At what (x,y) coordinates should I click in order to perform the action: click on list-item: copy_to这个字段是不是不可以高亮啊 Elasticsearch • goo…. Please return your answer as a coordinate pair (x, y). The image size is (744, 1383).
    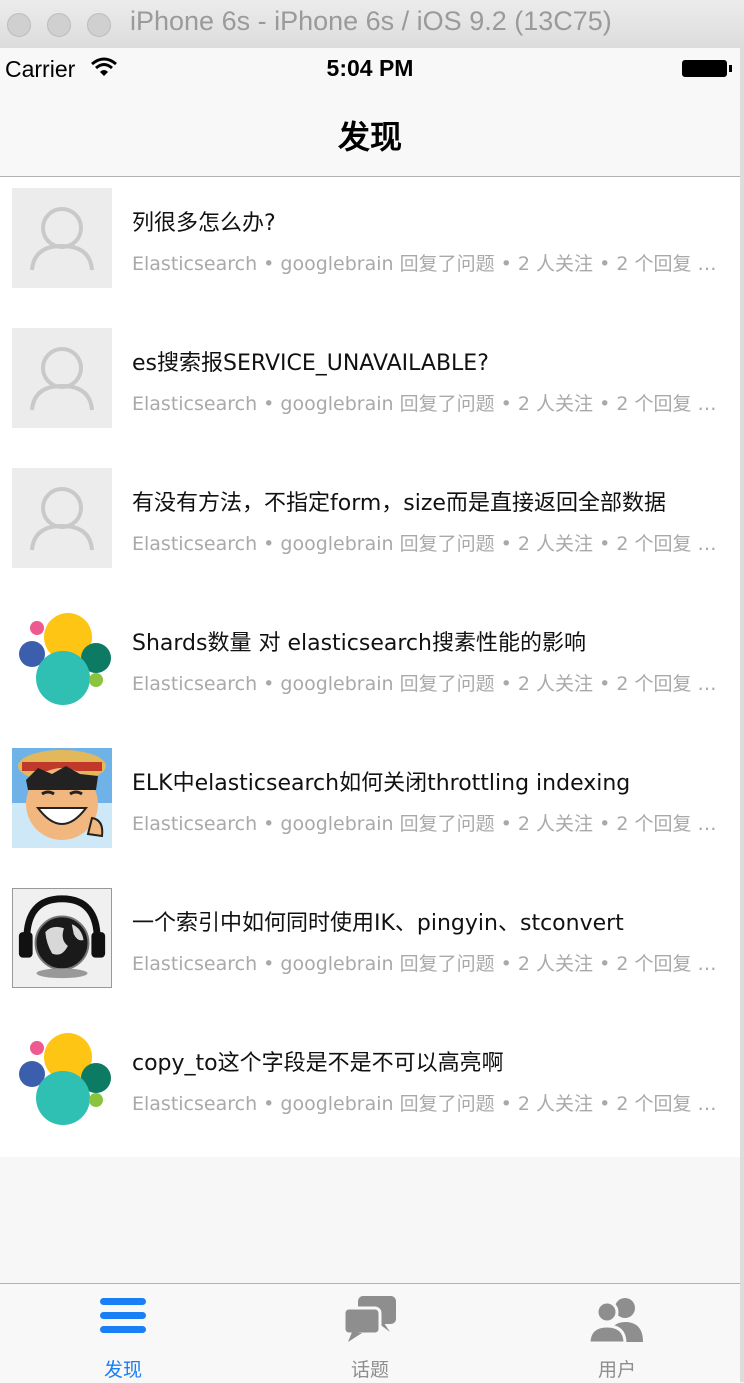
    Looking at the image, I should click on (370, 1087).